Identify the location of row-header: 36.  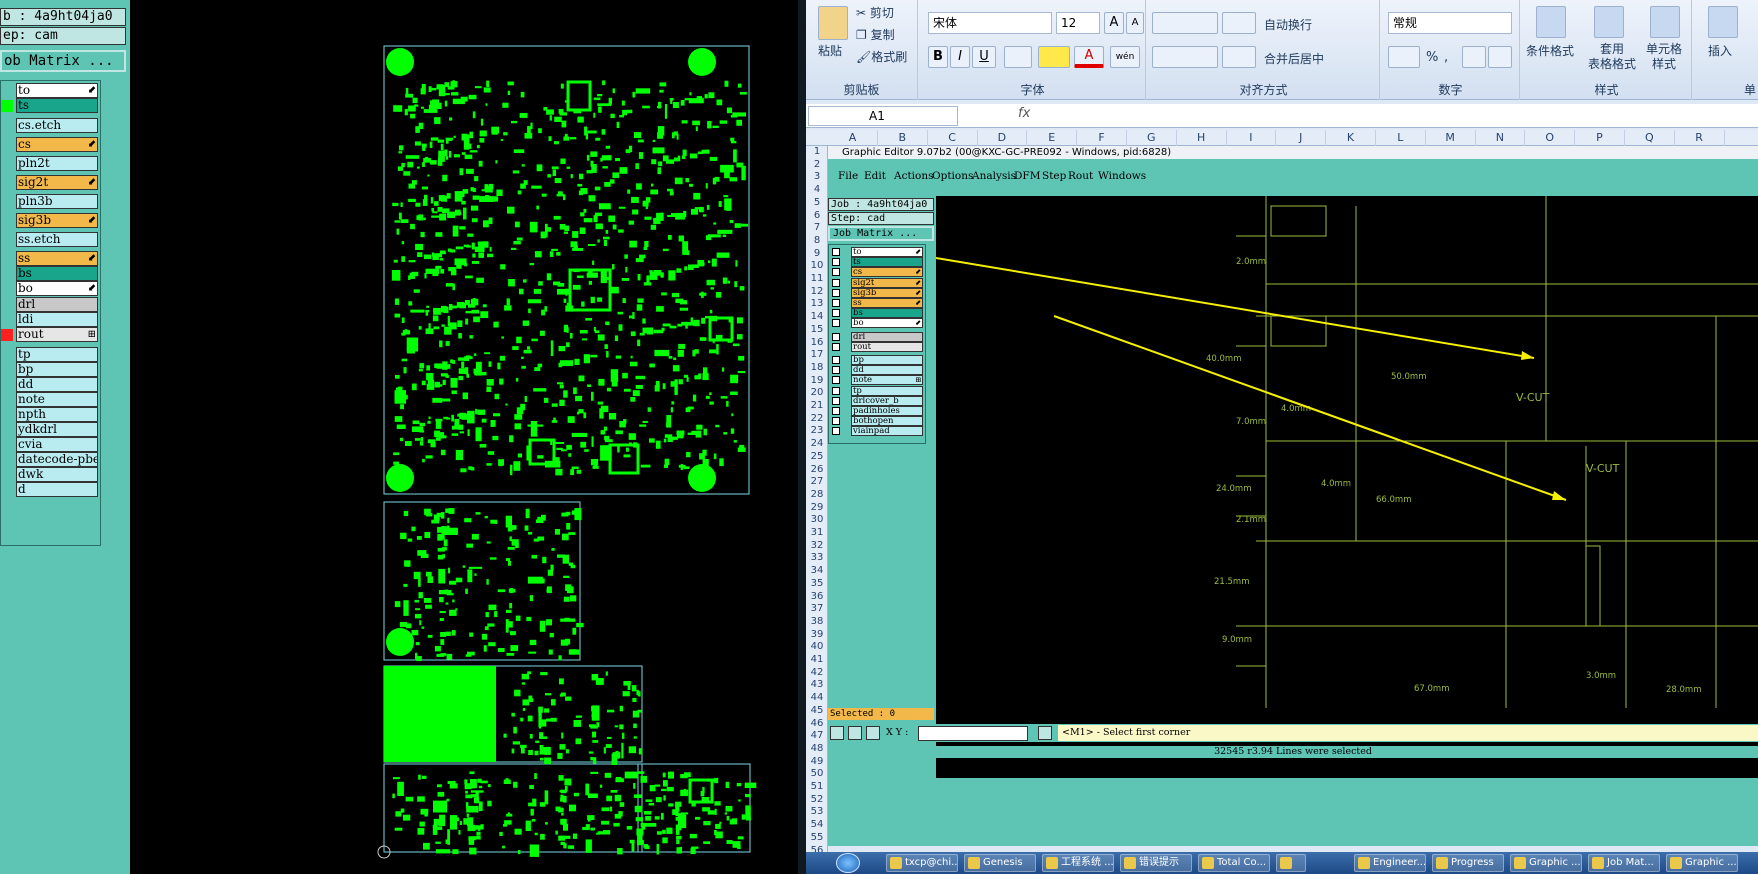
(817, 597).